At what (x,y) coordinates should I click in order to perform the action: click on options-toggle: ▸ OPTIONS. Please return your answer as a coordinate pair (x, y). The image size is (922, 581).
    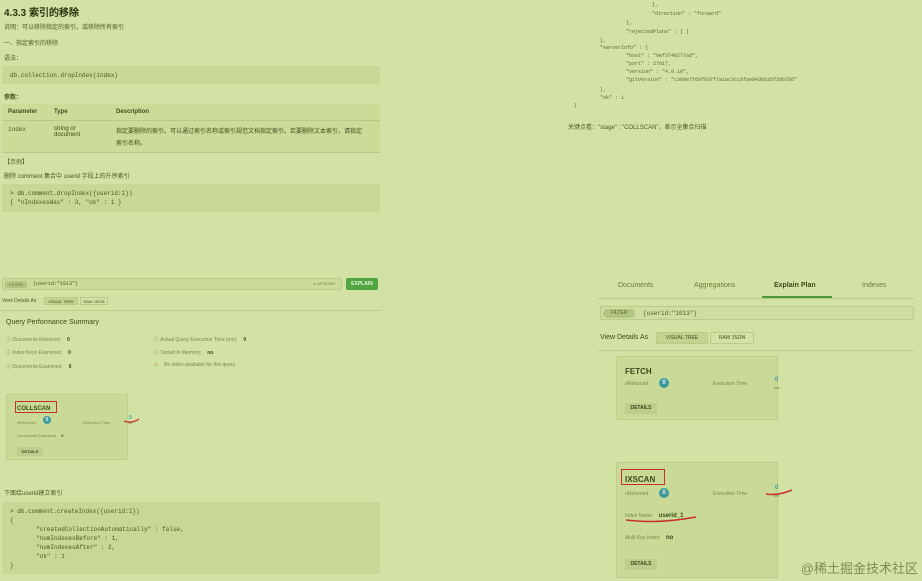
    Looking at the image, I should click on (324, 283).